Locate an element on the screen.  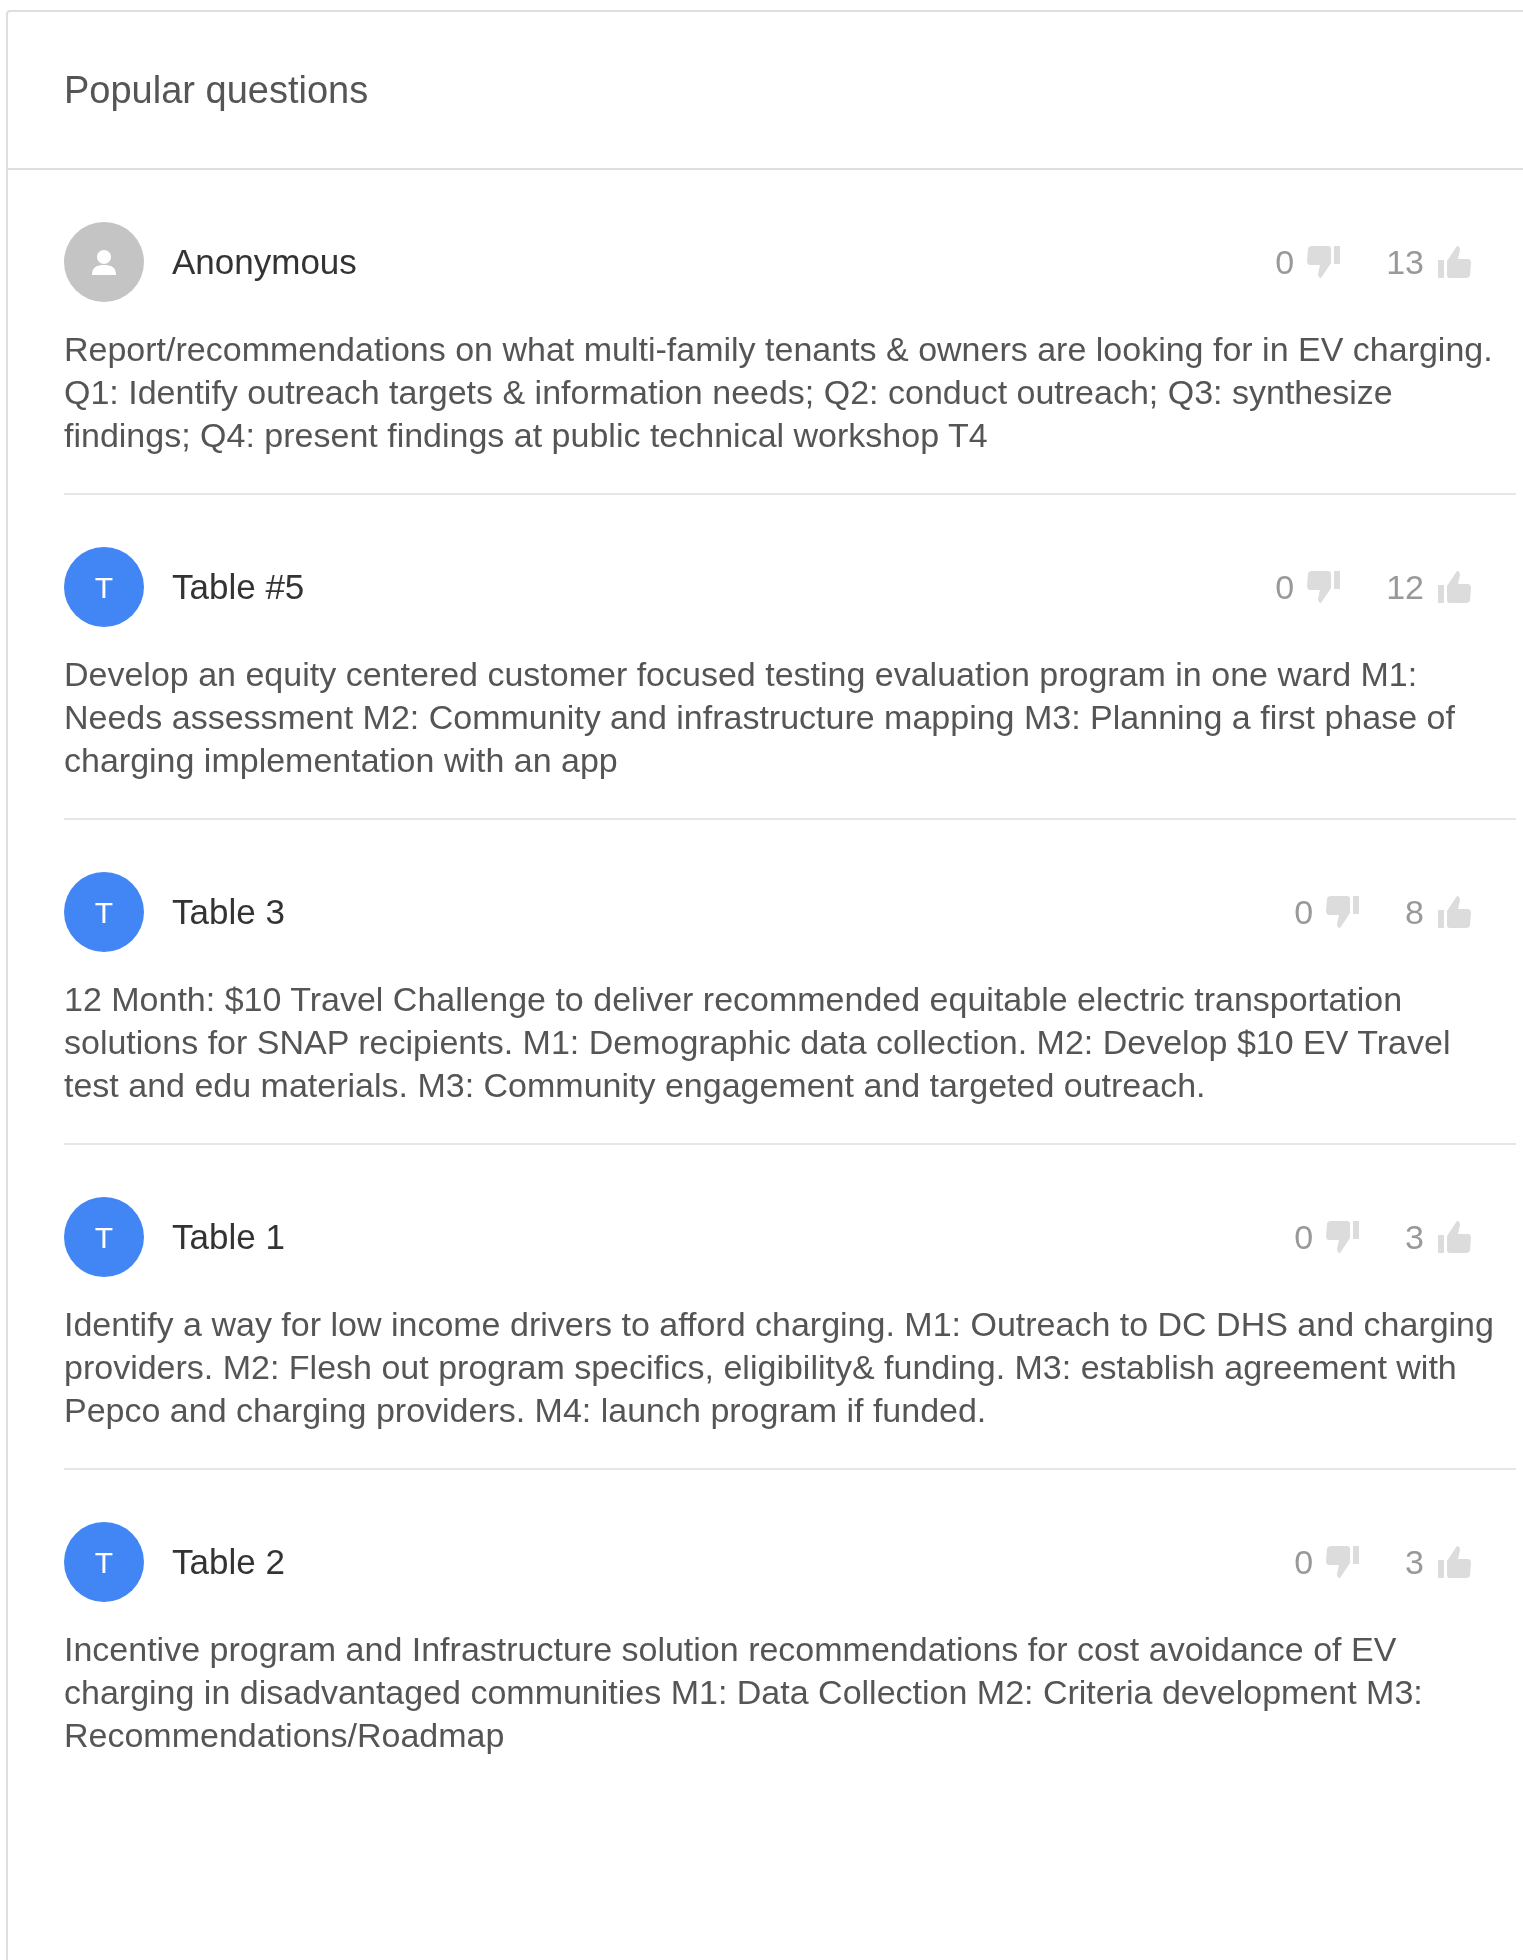
question-text: Incentive program and Infrastructure solution recommendations for cost avoidance of EV charging in disadvantaged communities M1: Data Collection M2: Criteria development M3: Recommendations/Roadmap is located at coordinates (744, 1692).